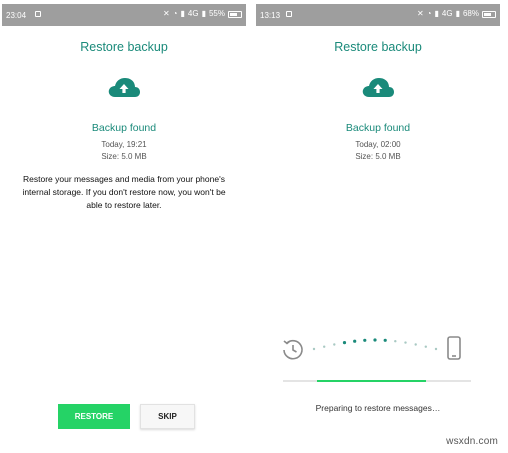 This screenshot has width=508, height=453. Describe the element at coordinates (378, 15) in the screenshot. I see `status-bar: 13:13 ✕ ◔ ▮ 4G ▮ 68%` at that location.